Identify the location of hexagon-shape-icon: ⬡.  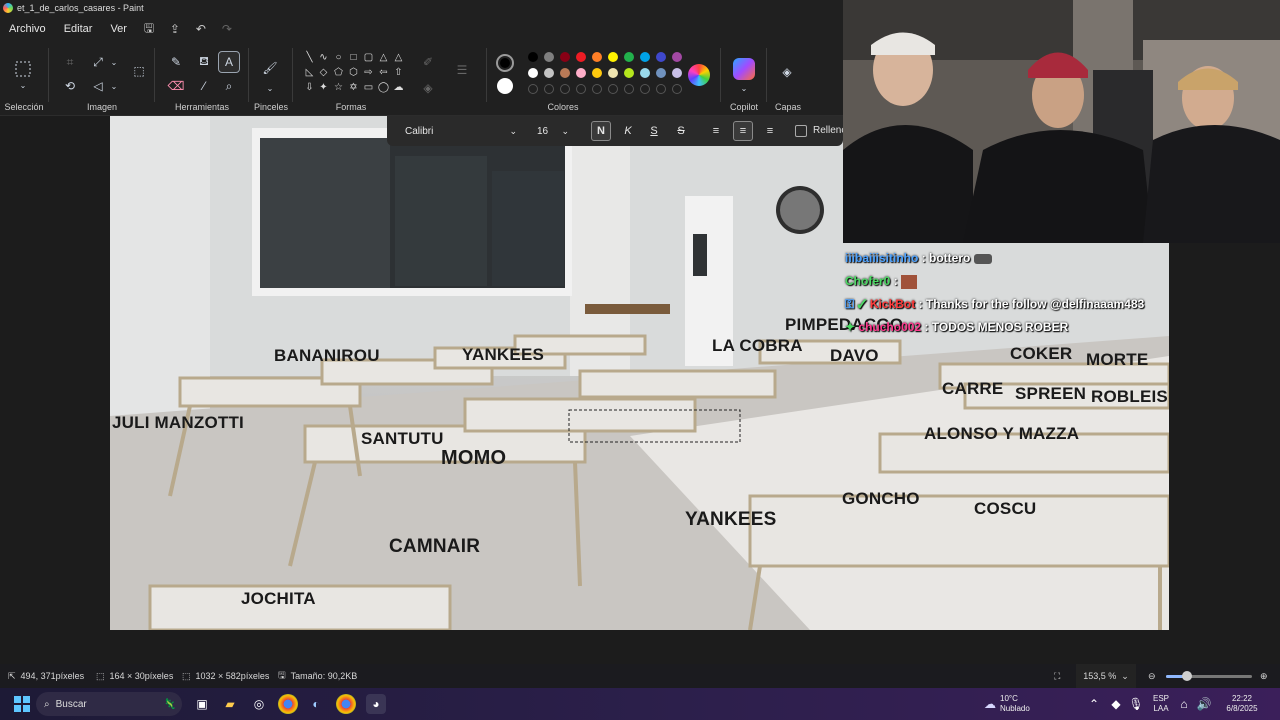
(353, 72).